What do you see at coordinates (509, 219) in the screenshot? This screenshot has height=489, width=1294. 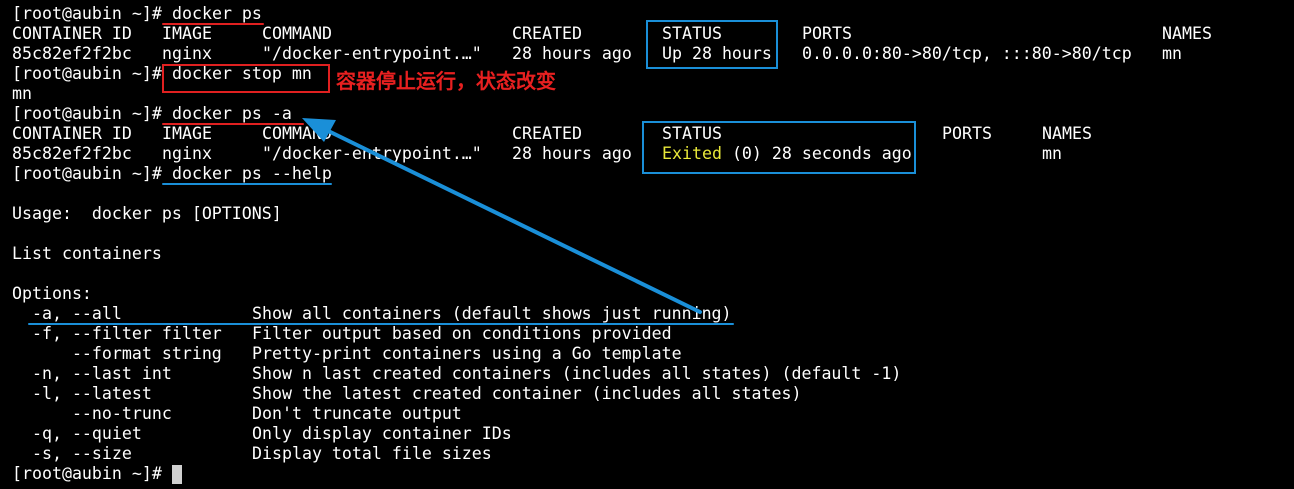 I see `arrow-shaft` at bounding box center [509, 219].